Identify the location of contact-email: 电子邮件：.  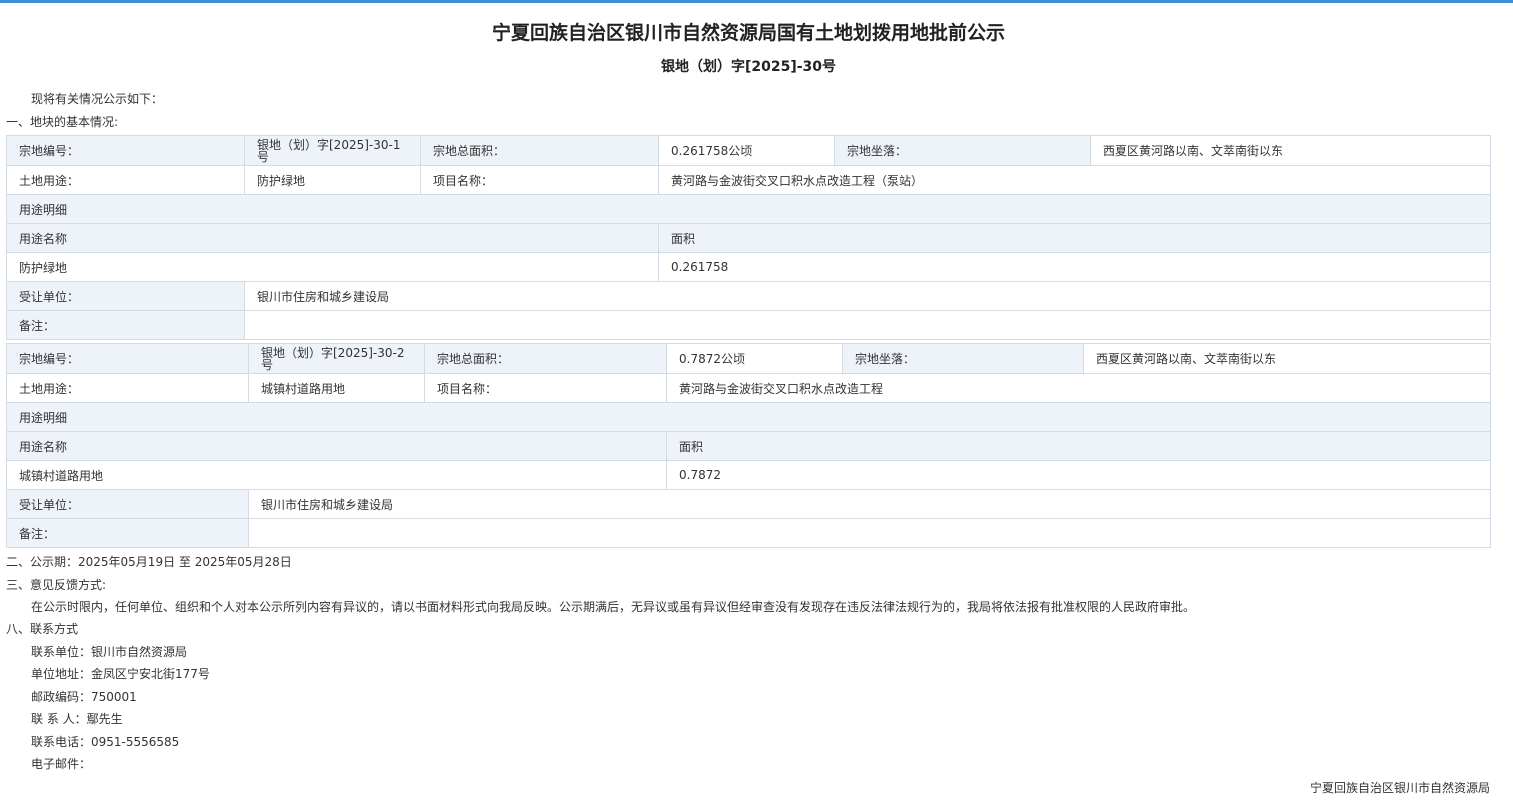
(61, 764).